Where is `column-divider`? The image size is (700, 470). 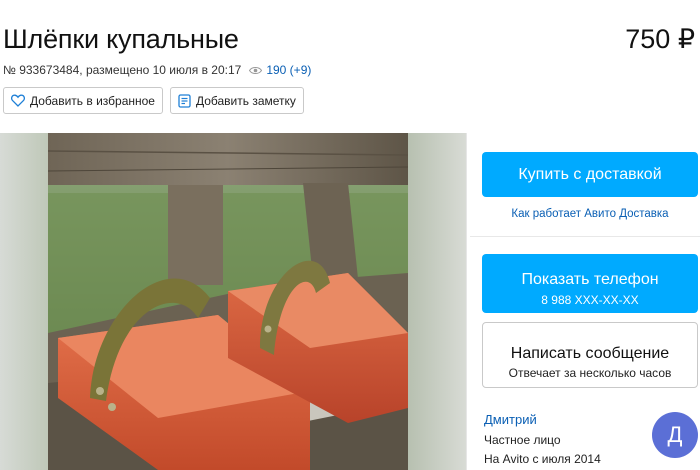 column-divider is located at coordinates (466, 301).